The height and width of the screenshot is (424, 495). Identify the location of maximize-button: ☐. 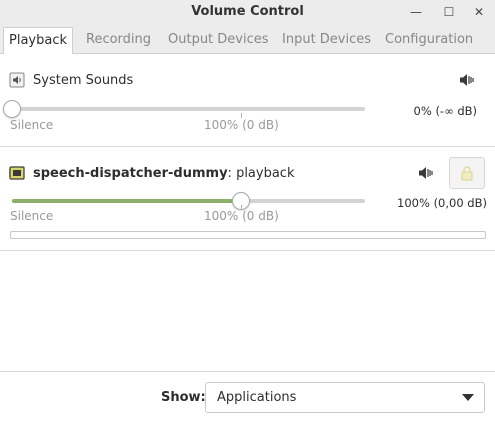
(449, 12).